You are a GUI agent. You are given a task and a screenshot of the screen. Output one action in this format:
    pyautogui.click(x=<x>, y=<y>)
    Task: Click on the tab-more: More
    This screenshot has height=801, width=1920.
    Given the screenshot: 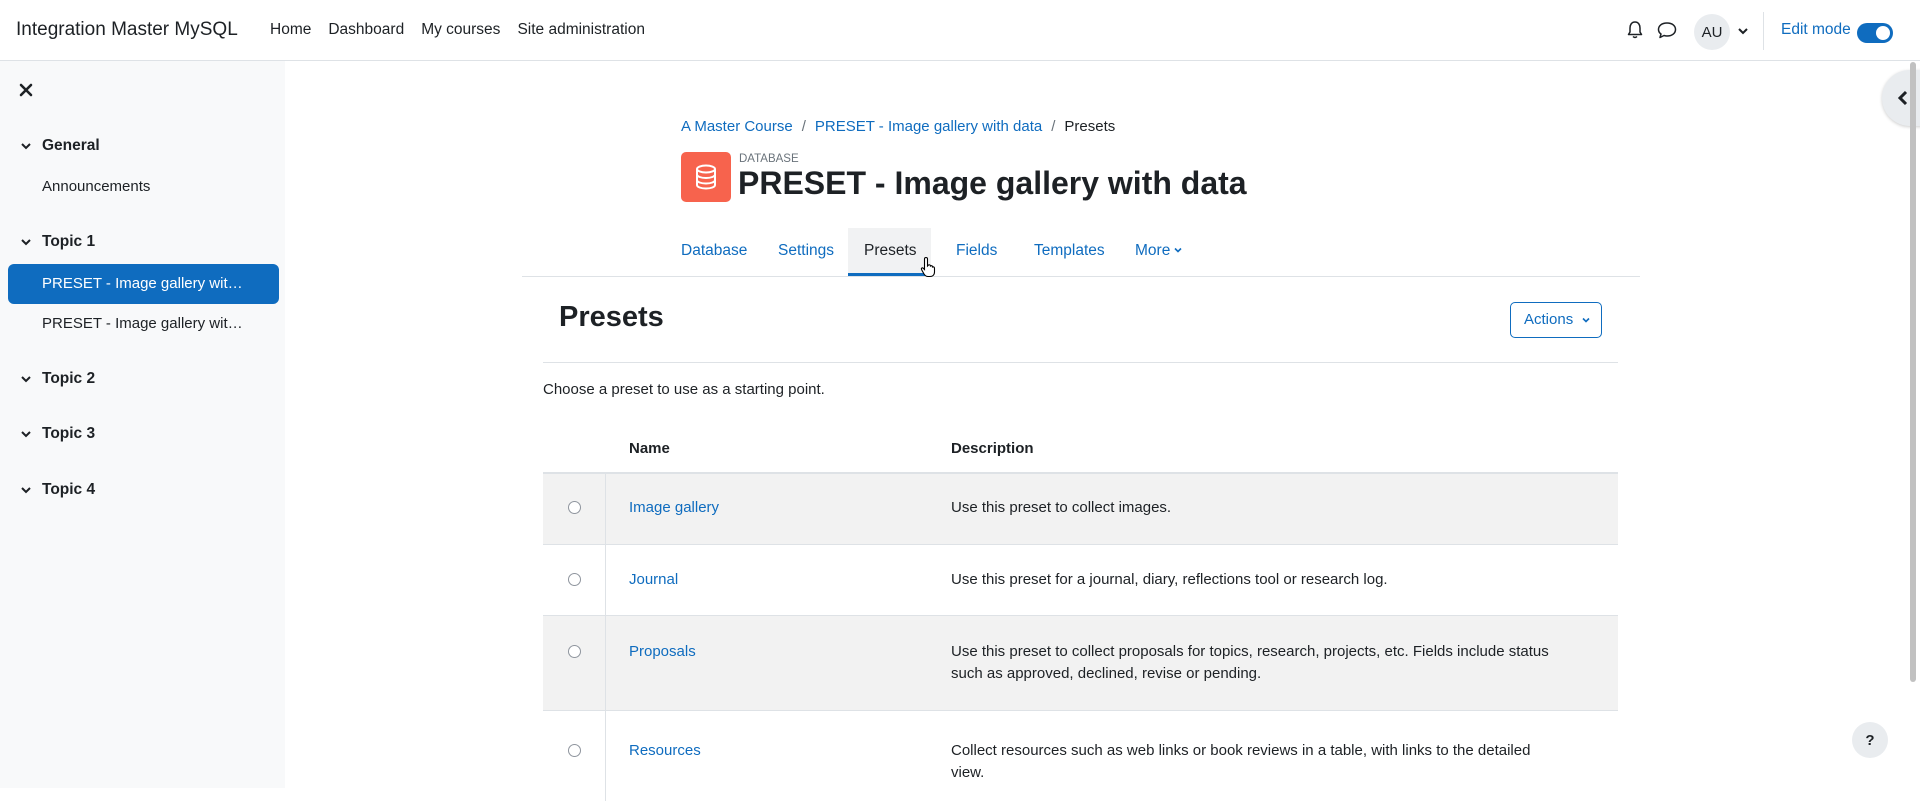 What is the action you would take?
    pyautogui.click(x=1159, y=252)
    